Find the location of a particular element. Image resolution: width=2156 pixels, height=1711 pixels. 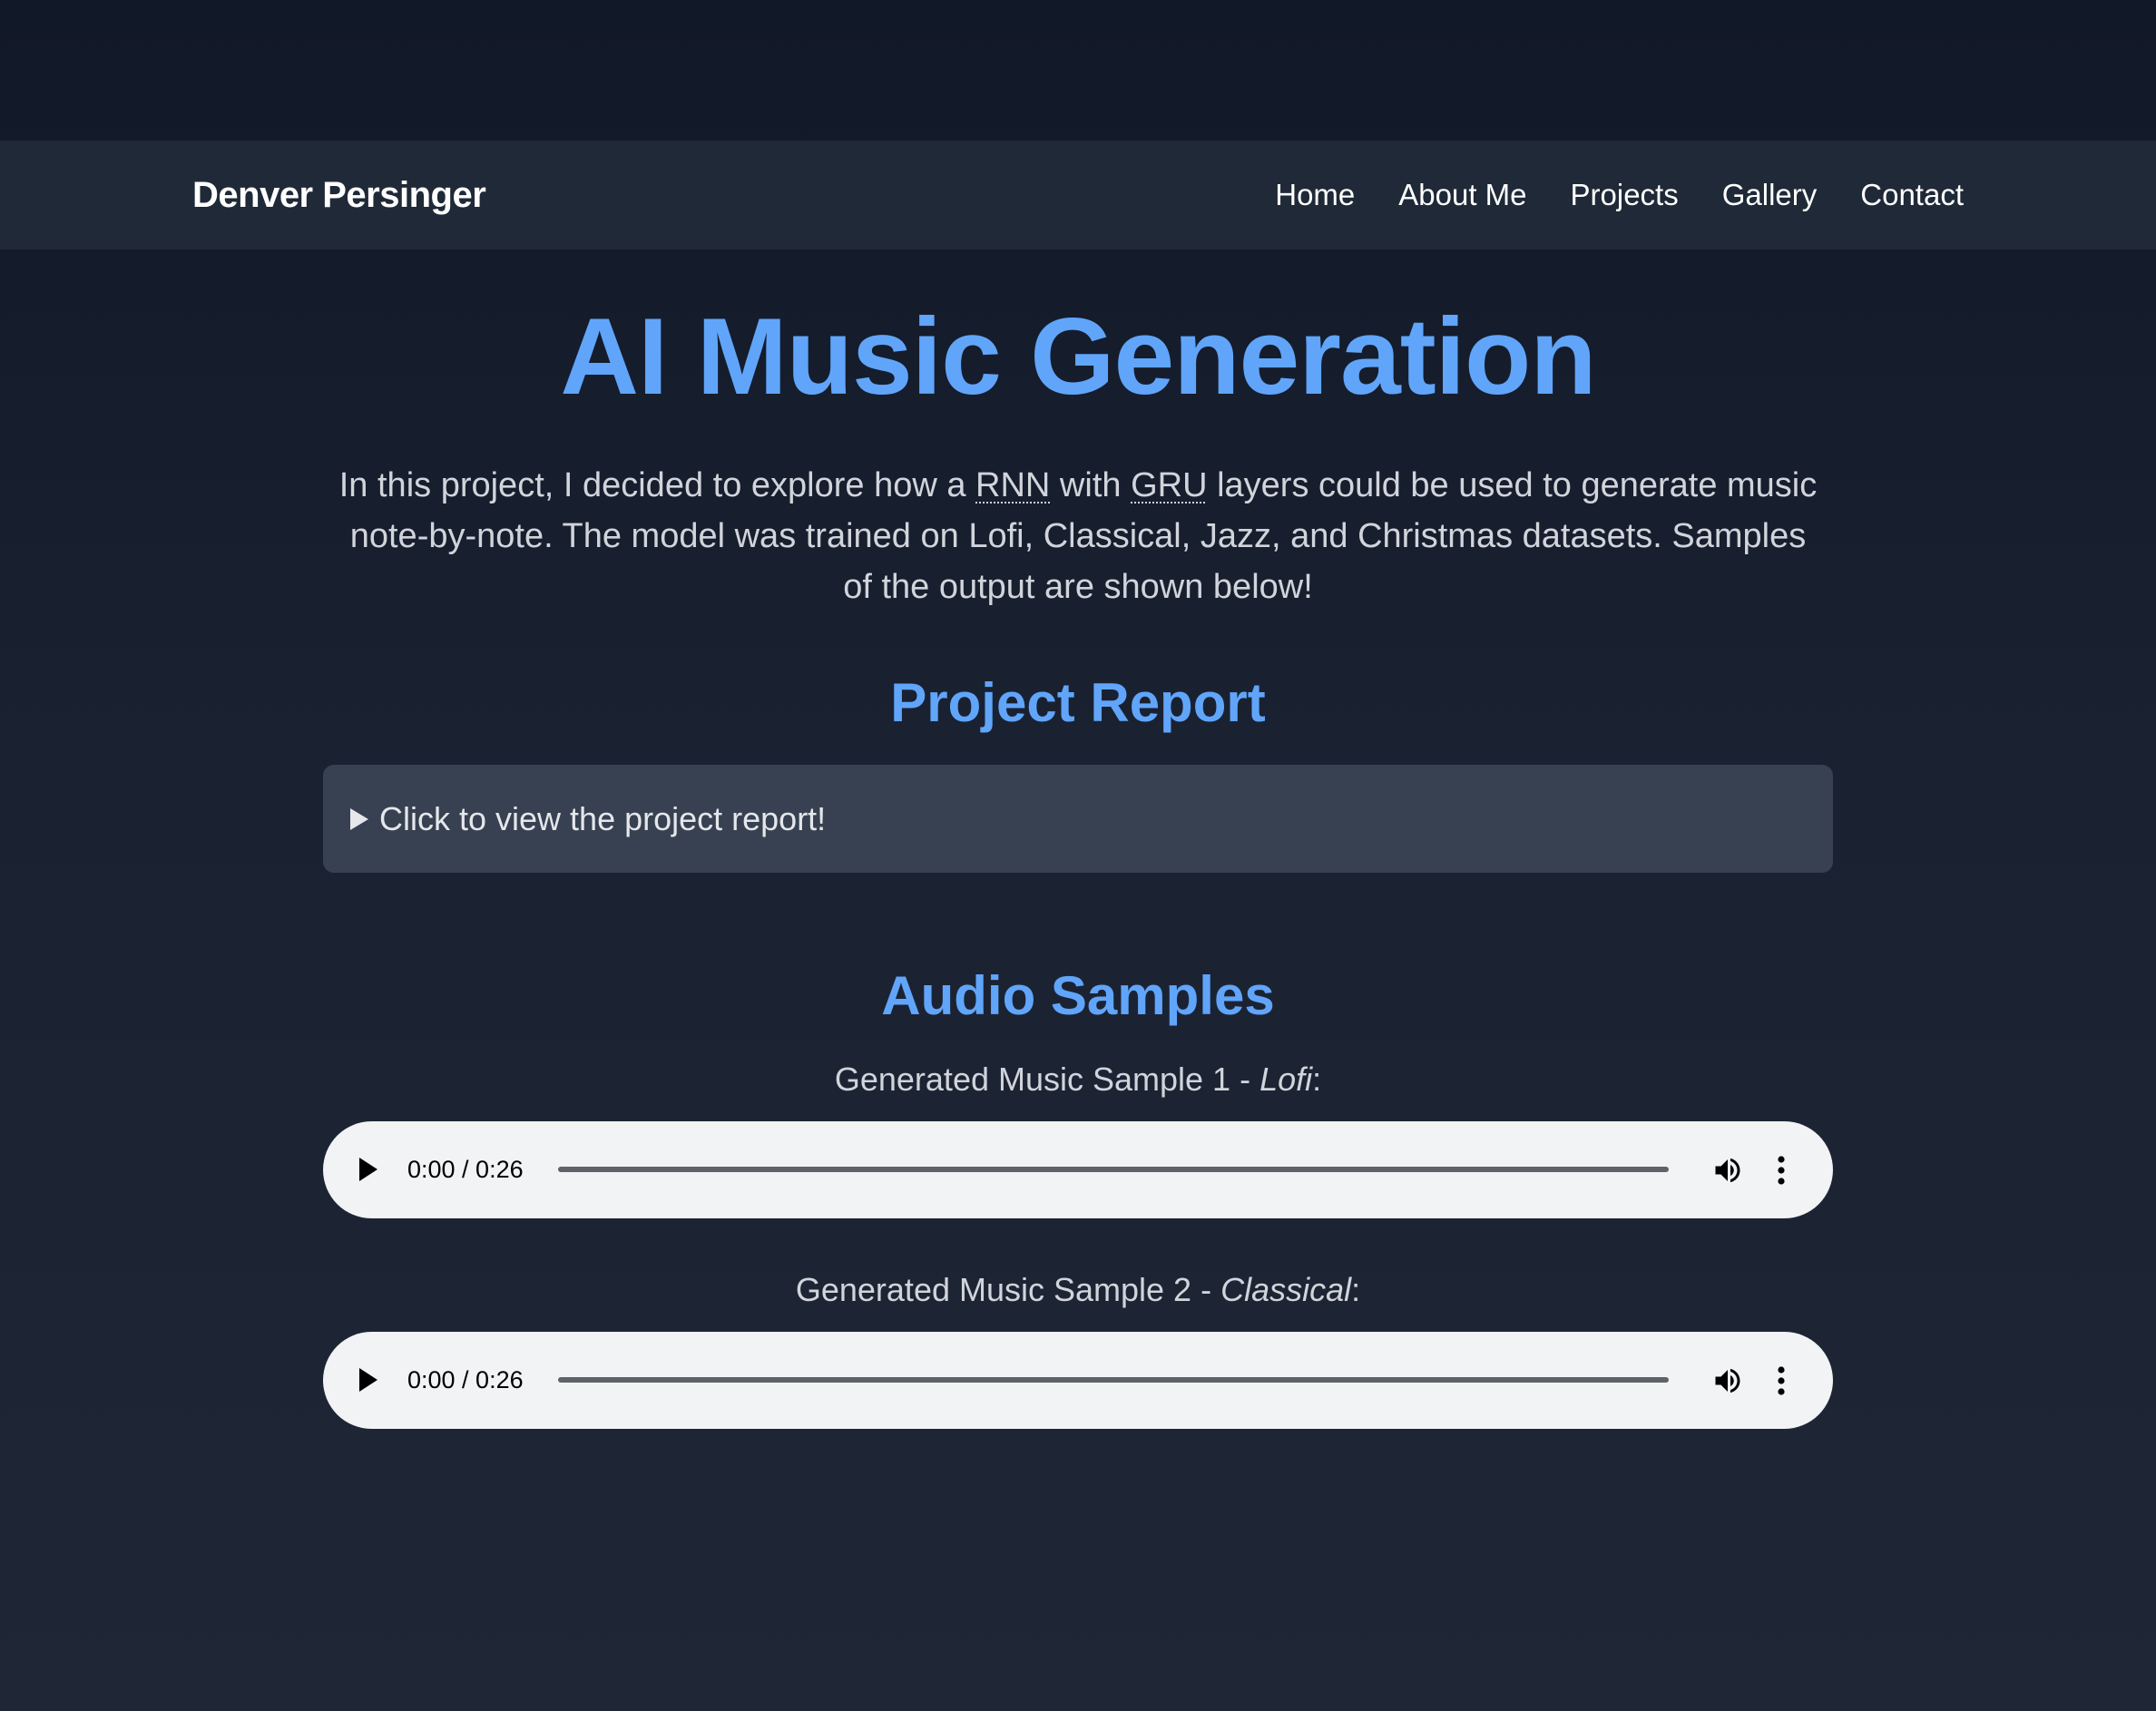

sample-1-prefix: Generated Music Sample 1 - is located at coordinates (1047, 1079).